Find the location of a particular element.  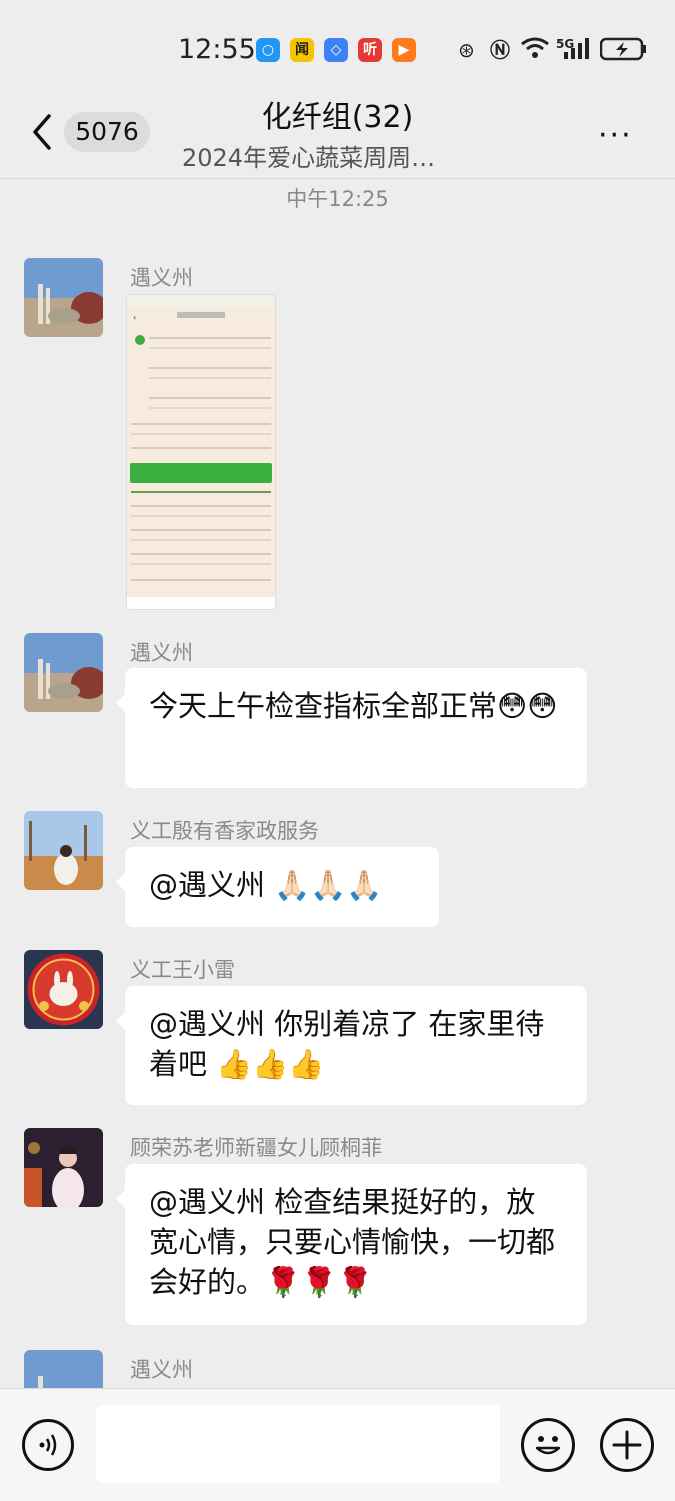

message-bubble: @遇义州 🙏🏻🙏🏻🙏🏻 is located at coordinates (277, 887).